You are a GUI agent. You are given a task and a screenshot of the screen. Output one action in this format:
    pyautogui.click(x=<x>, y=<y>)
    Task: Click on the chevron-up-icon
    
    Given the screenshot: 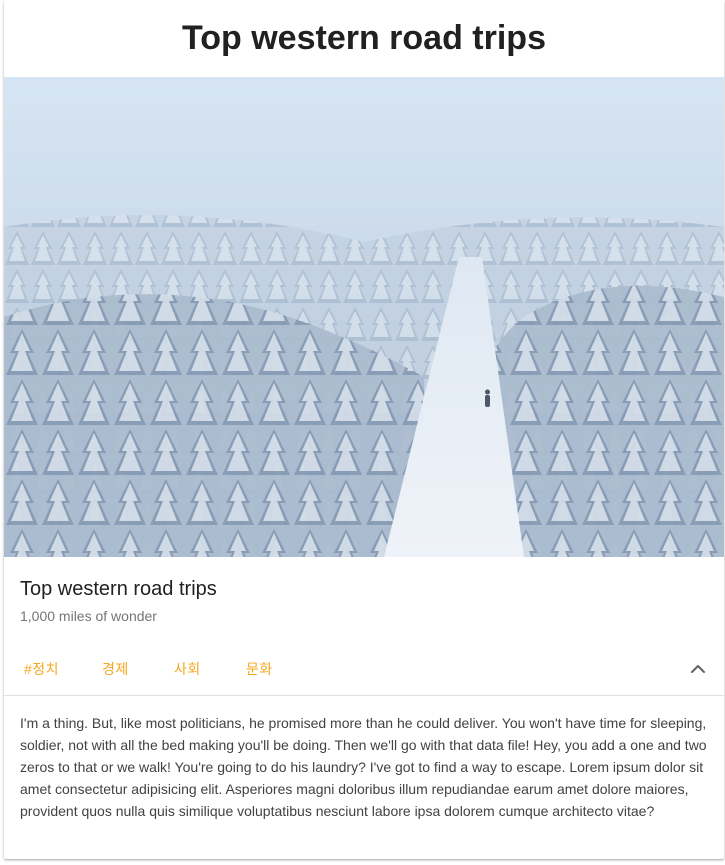 What is the action you would take?
    pyautogui.click(x=698, y=669)
    